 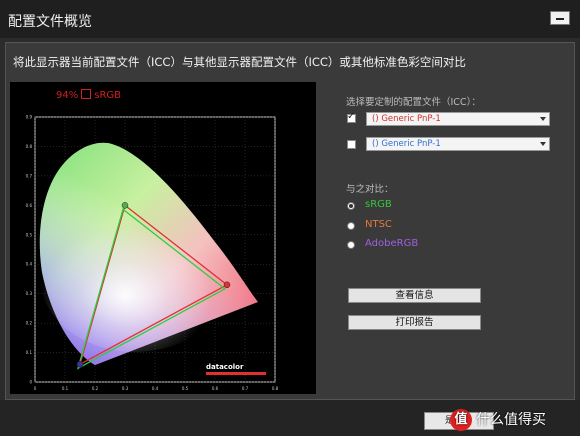 I want to click on profile-select-label: 选择要定制的配置文件（ICC）：, so click(x=413, y=102).